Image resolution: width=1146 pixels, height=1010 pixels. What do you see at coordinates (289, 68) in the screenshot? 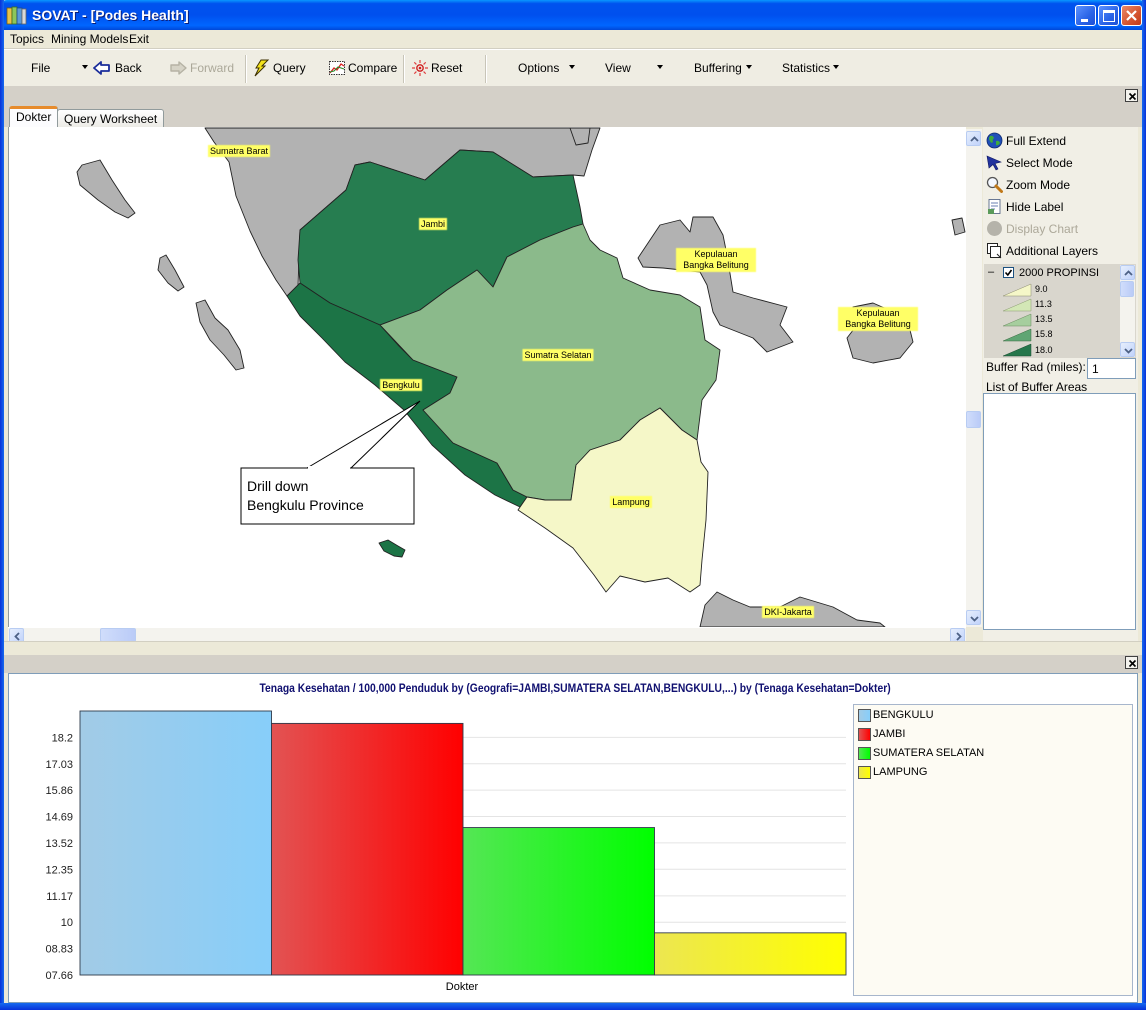
I see `query-button: Query` at bounding box center [289, 68].